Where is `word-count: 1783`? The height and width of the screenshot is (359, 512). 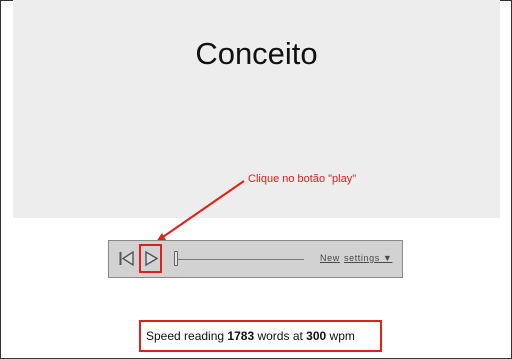 word-count: 1783 is located at coordinates (241, 336).